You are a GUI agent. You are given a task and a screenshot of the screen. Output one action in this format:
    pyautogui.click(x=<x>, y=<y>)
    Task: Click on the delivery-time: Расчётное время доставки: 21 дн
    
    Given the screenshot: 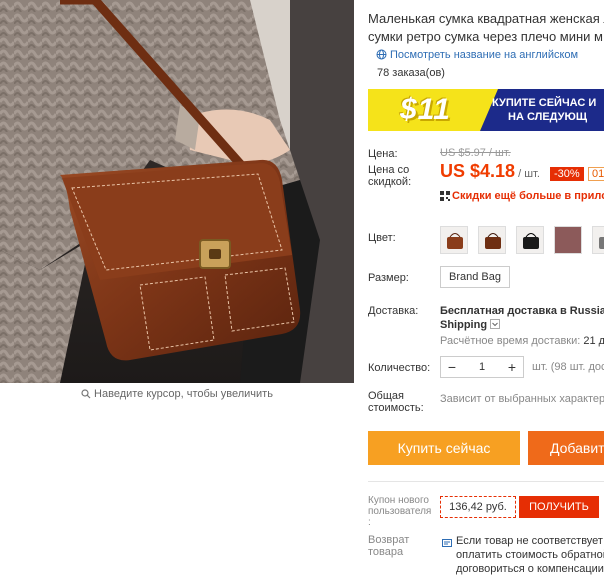 What is the action you would take?
    pyautogui.click(x=522, y=341)
    